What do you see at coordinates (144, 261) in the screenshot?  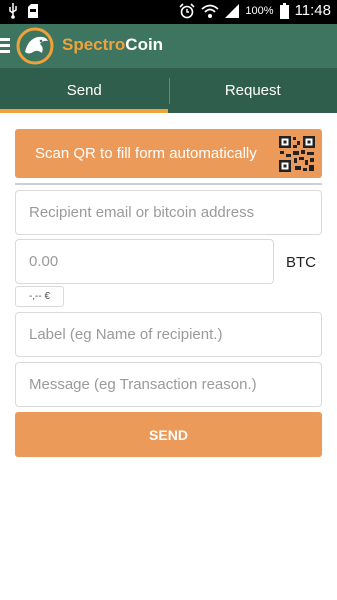 I see `amount-input: 0.00` at bounding box center [144, 261].